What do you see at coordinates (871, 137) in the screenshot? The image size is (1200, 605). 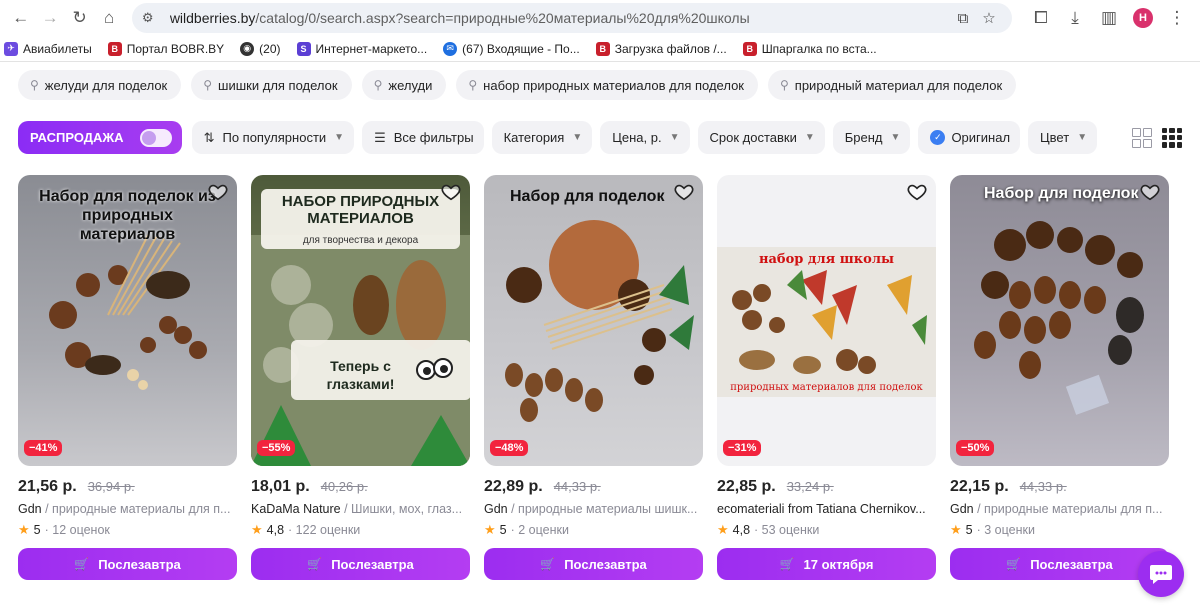 I see `brand-dropdown: Бренд ▼` at bounding box center [871, 137].